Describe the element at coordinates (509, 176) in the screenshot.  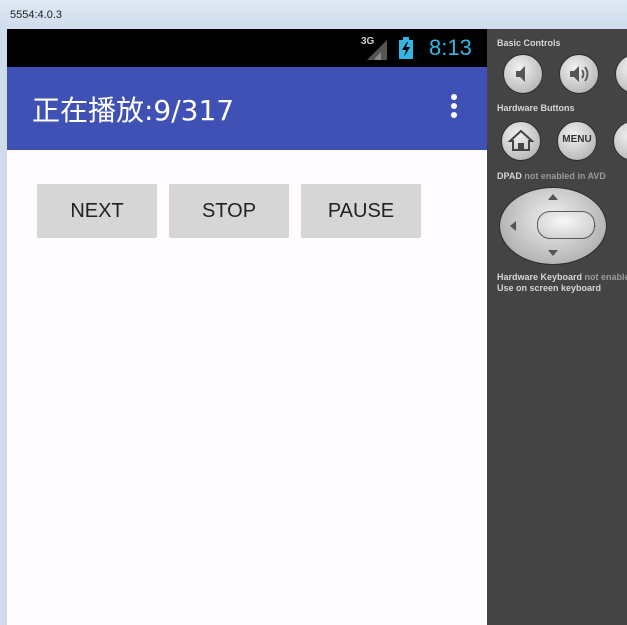
I see `dpad-label: DPAD` at that location.